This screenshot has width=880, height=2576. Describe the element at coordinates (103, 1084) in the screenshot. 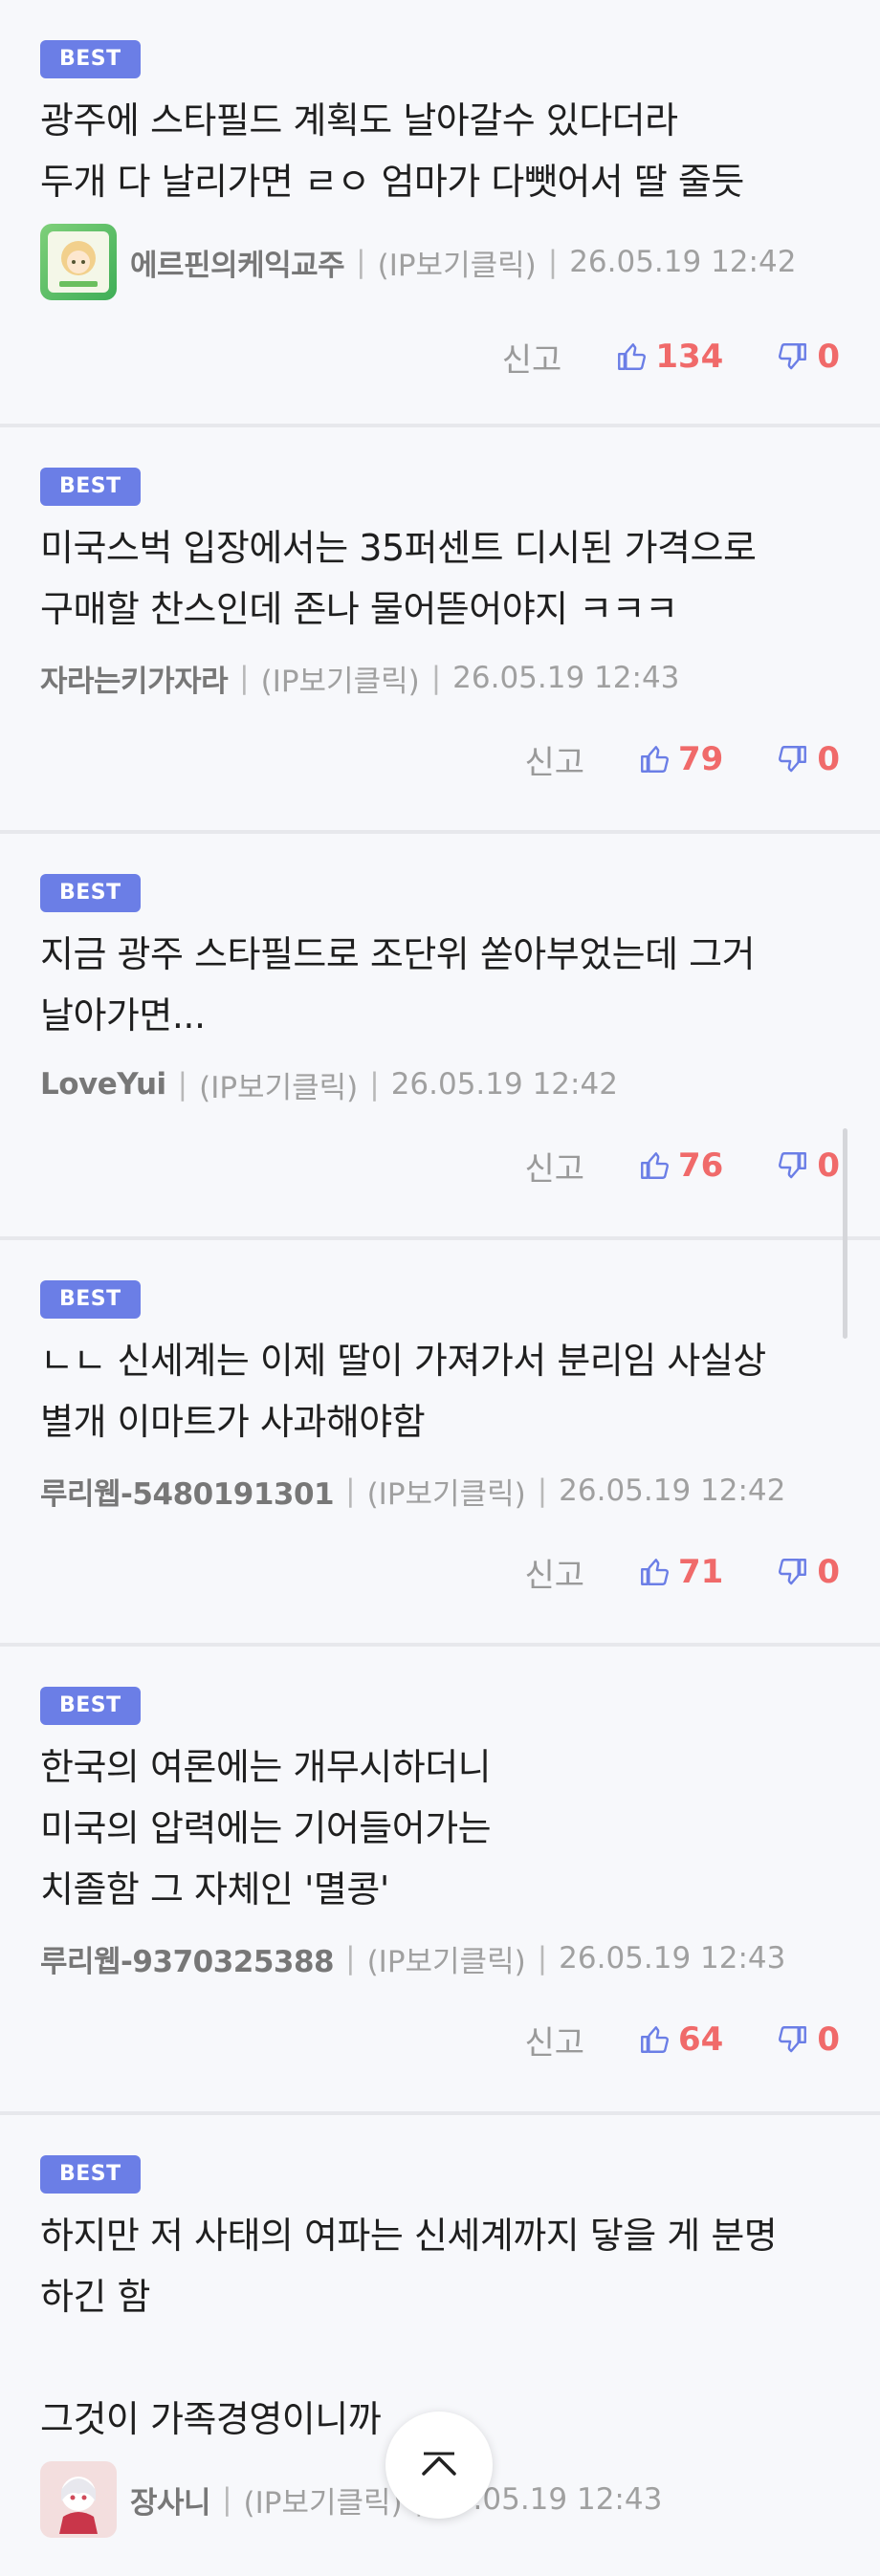

I see `author-name: LoveYui` at that location.